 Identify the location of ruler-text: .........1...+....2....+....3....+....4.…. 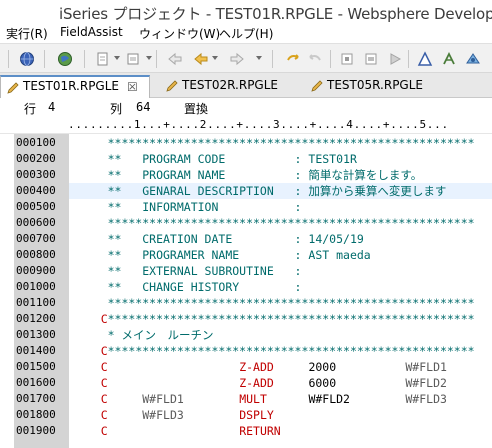
(258, 124).